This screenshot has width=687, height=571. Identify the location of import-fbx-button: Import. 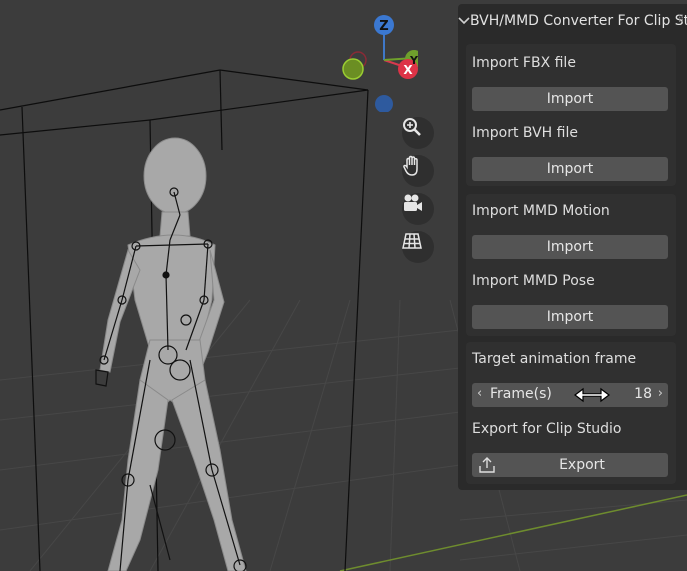
(570, 99).